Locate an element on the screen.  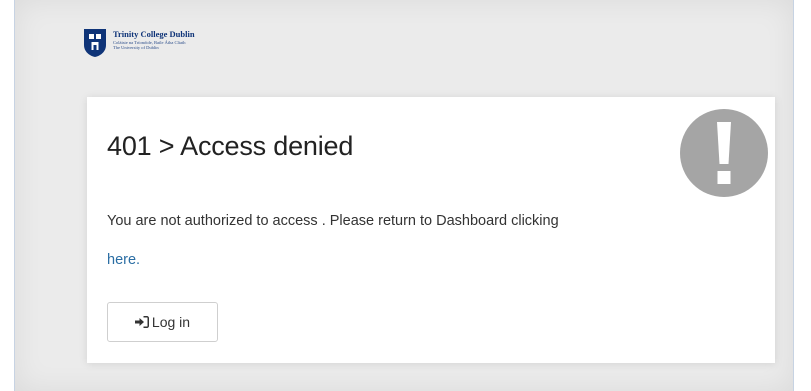
exclamation-circle-icon is located at coordinates (724, 153).